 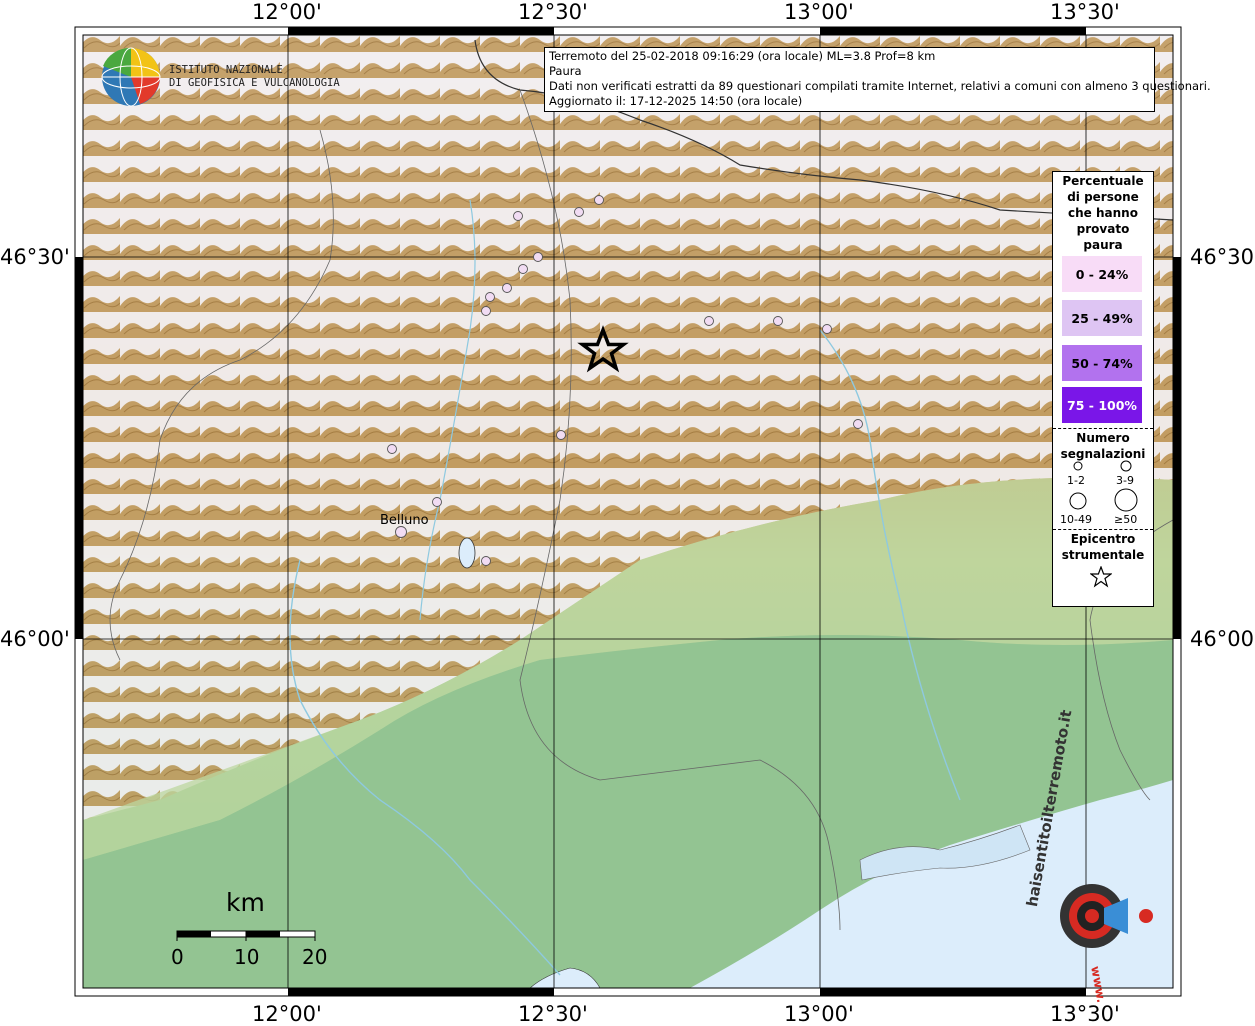 I want to click on lon-label-bottom: 12°00', so click(x=287, y=1014).